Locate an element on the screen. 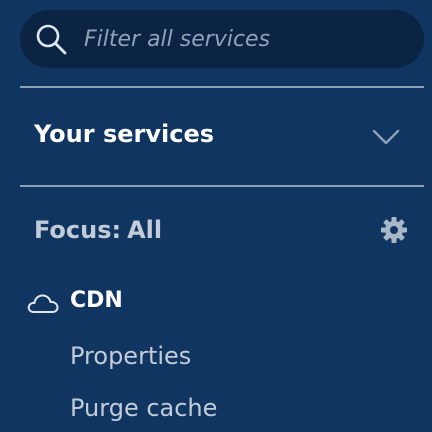  search-box is located at coordinates (222, 39).